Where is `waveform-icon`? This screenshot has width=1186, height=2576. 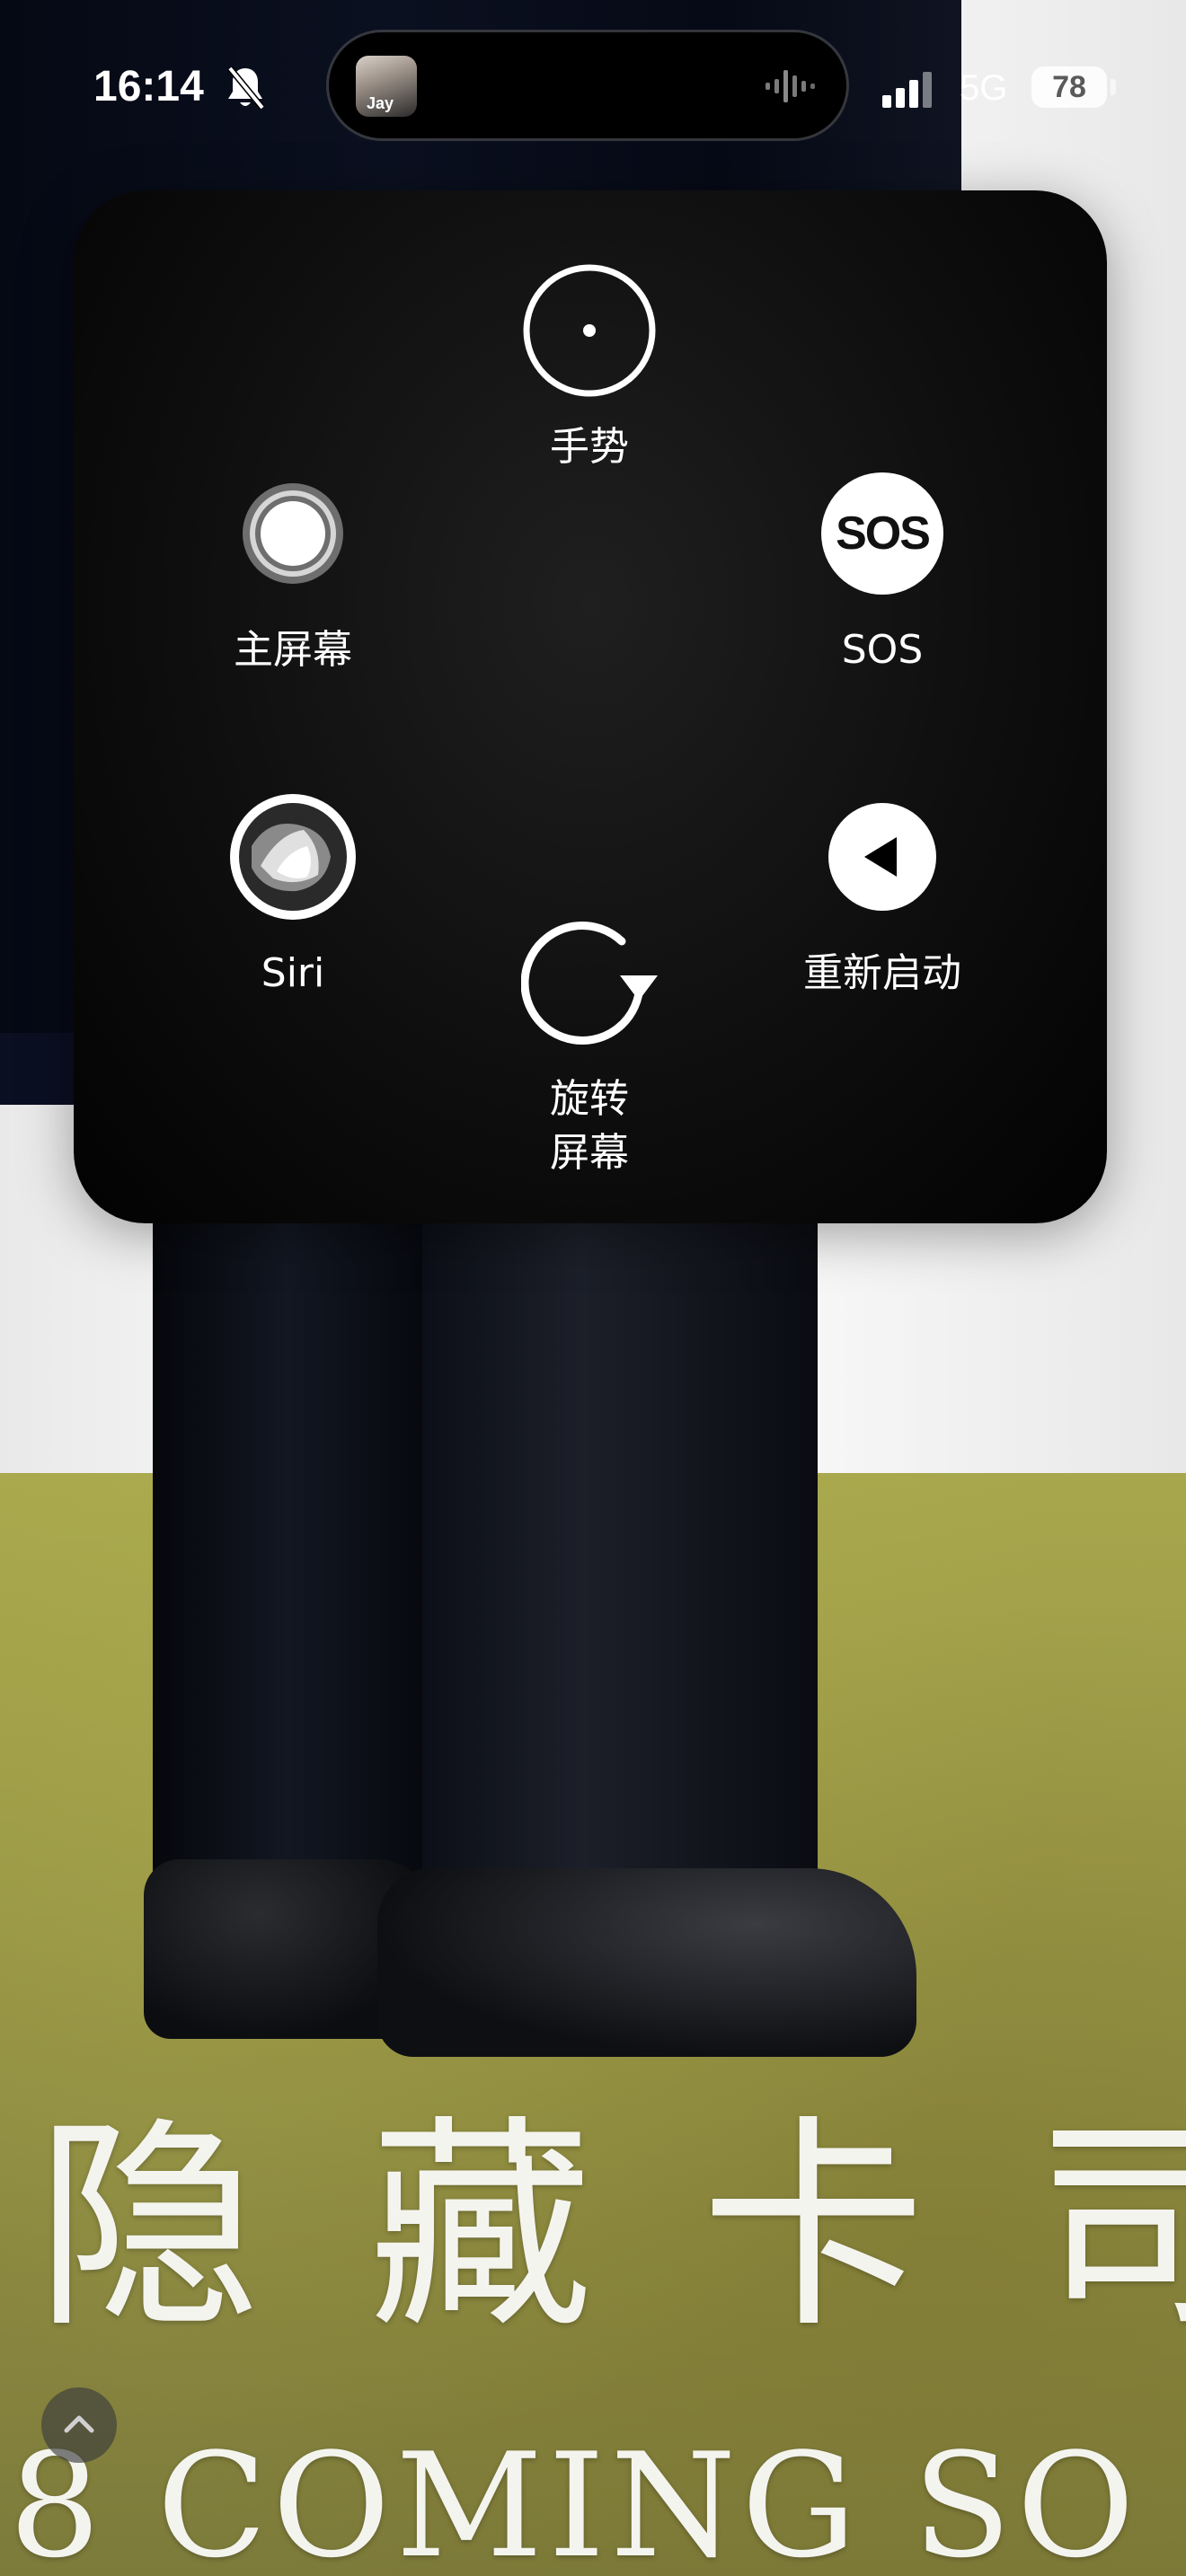 waveform-icon is located at coordinates (791, 86).